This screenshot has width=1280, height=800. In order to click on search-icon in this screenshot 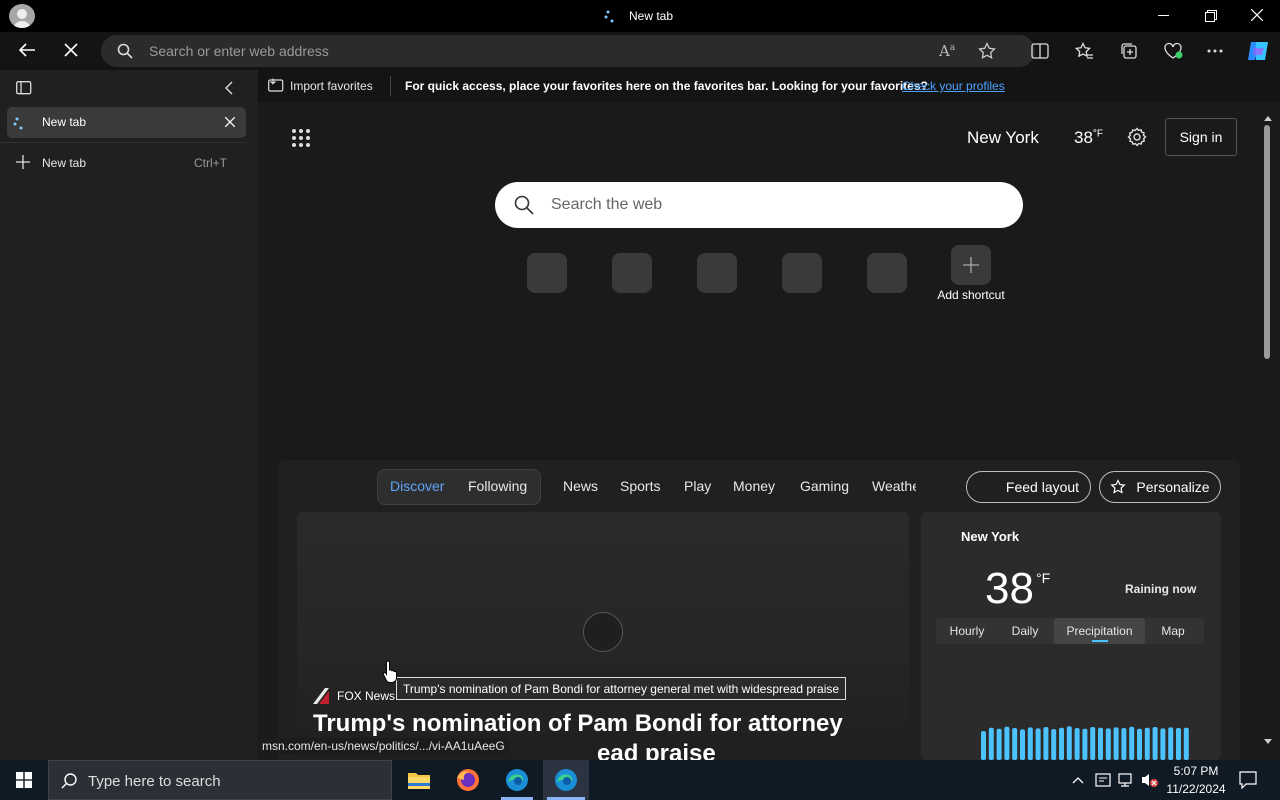, I will do `click(524, 205)`.